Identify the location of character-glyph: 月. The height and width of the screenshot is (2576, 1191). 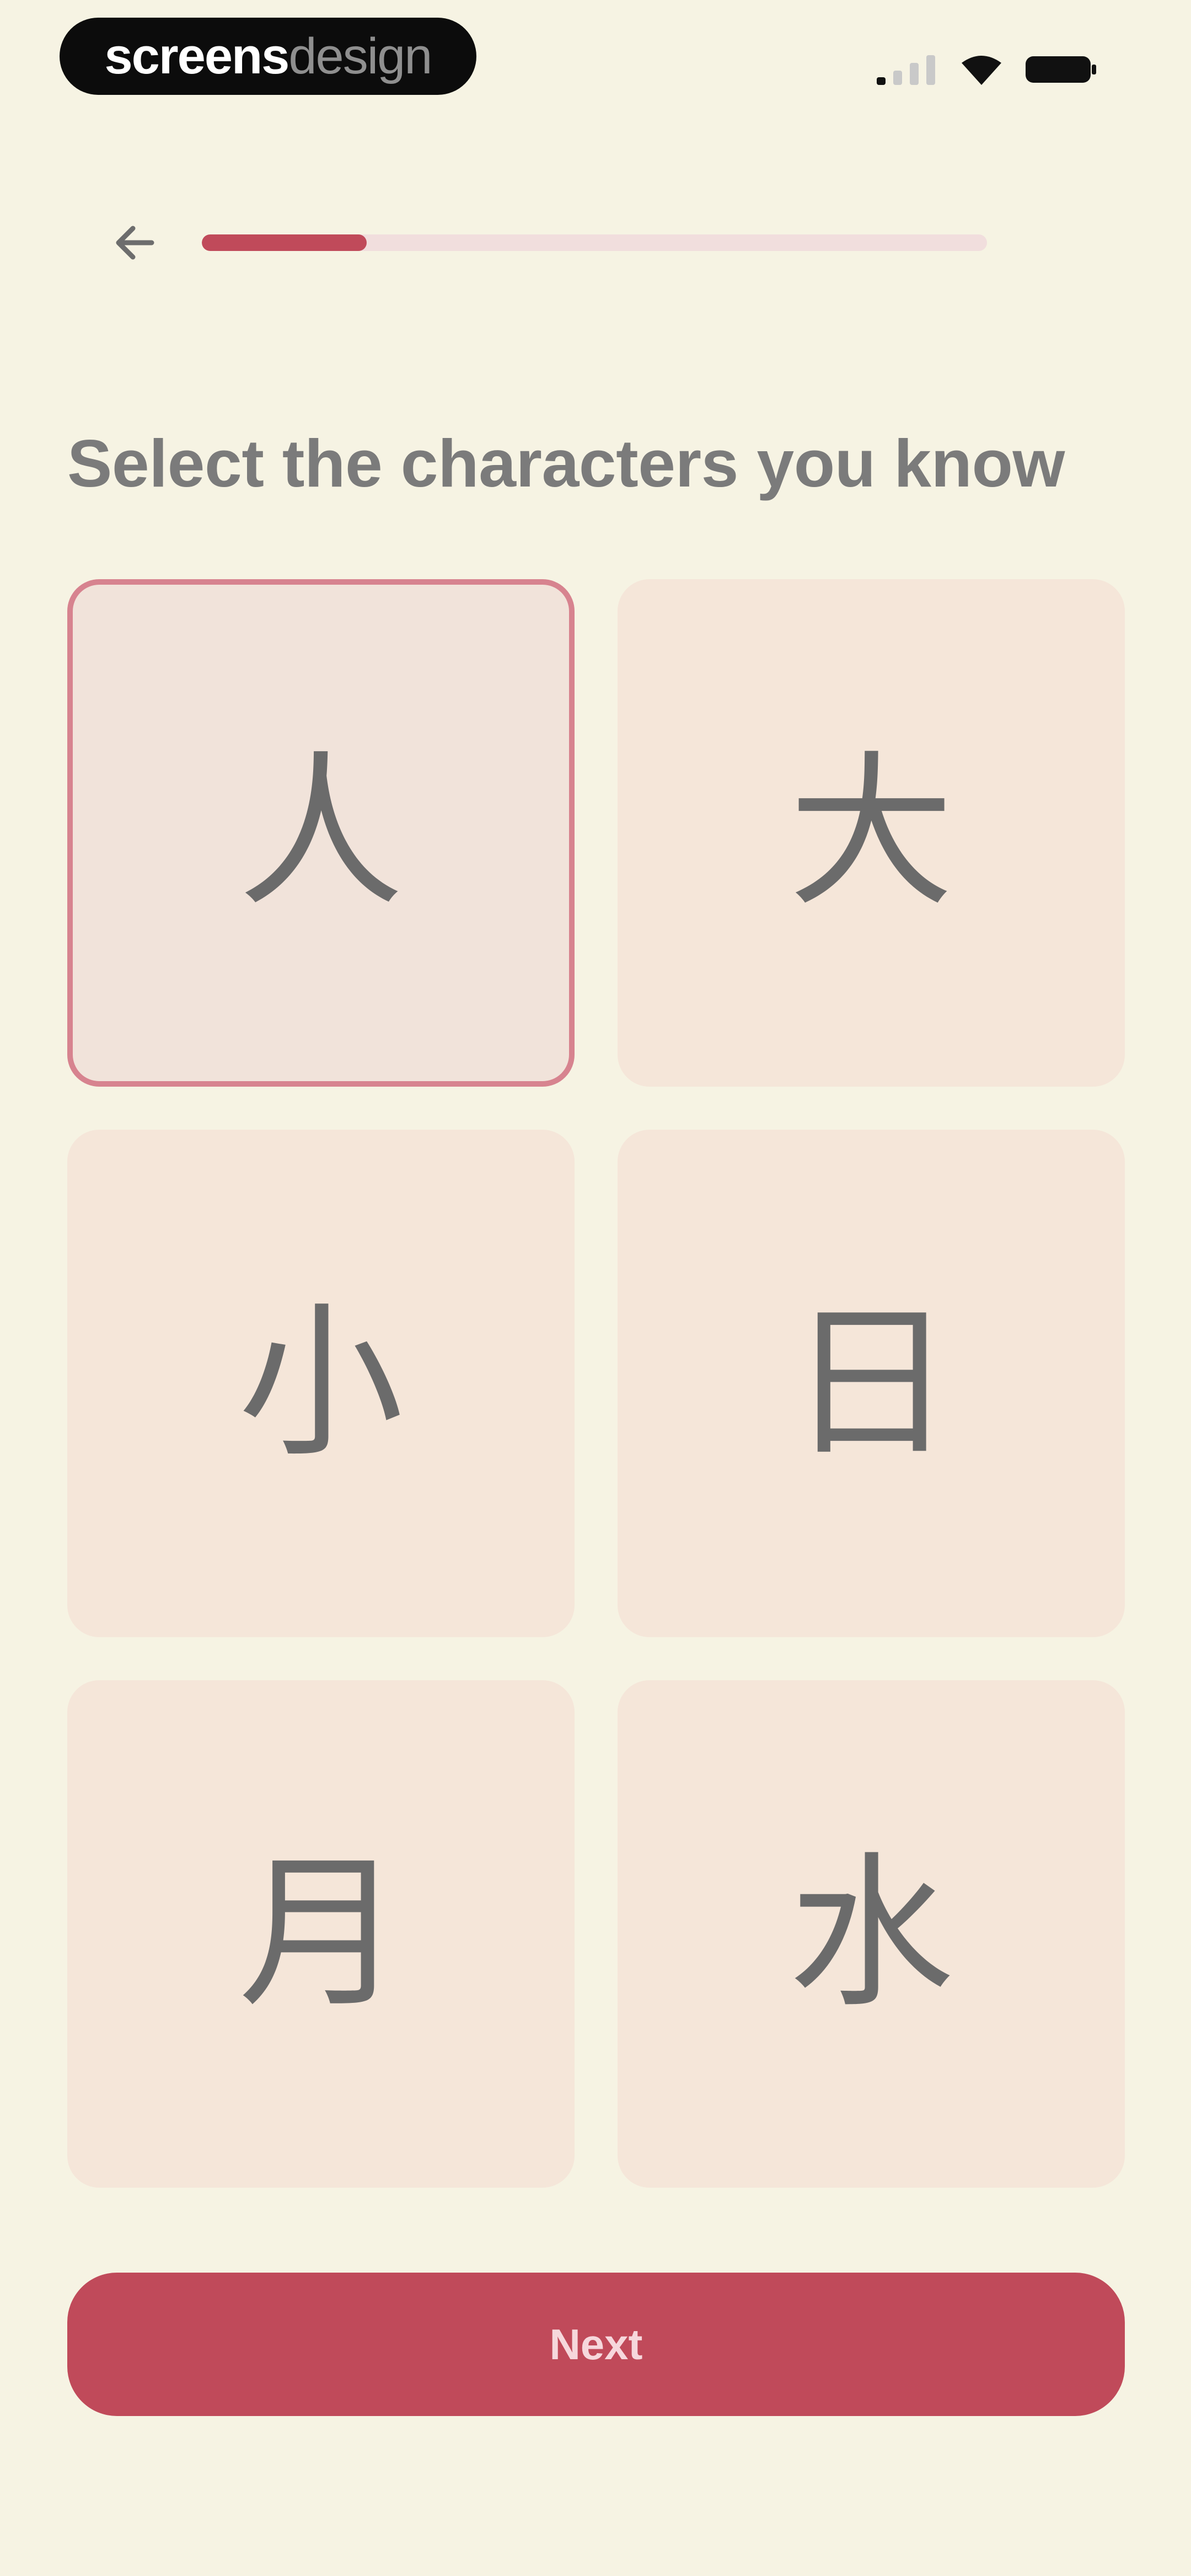
(321, 1933).